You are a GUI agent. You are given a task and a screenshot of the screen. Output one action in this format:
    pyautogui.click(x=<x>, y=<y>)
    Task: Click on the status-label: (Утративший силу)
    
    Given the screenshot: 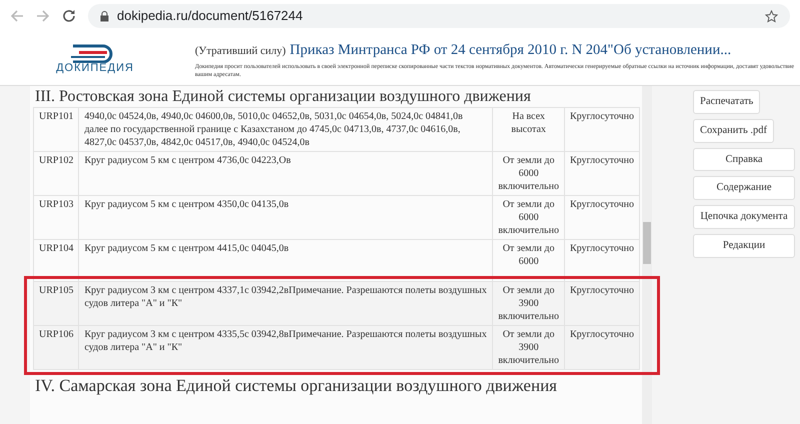 What is the action you would take?
    pyautogui.click(x=240, y=50)
    